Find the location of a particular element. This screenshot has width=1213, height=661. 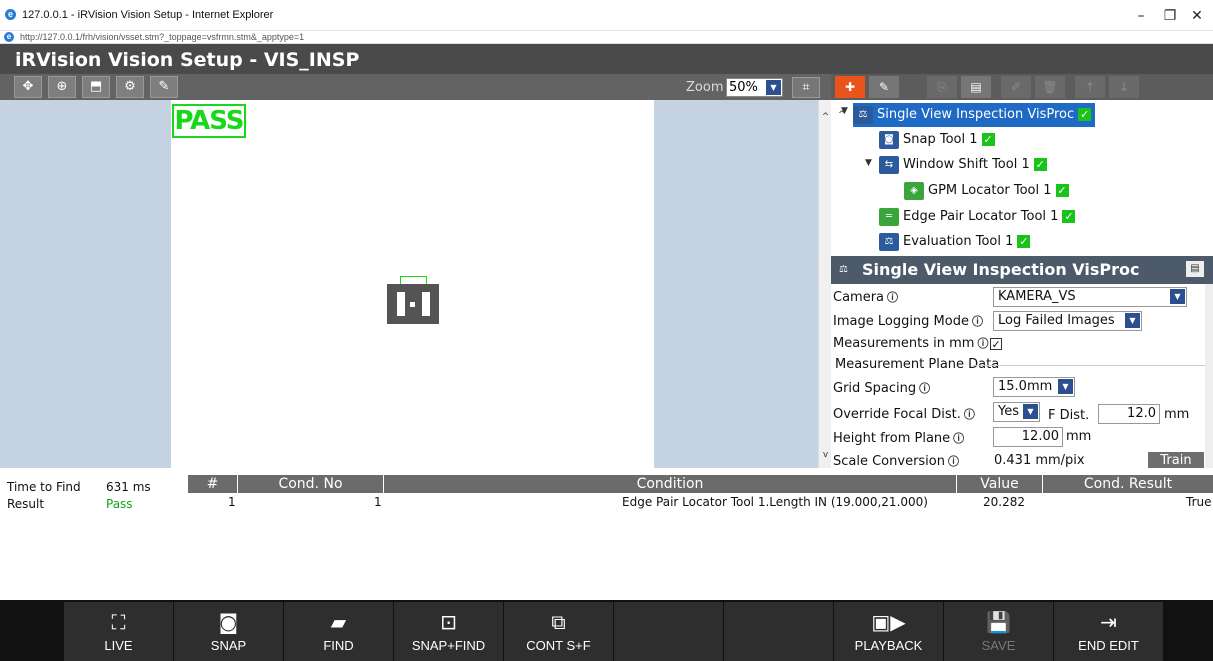

tree-item-edge-pair: ═ Edge Pair Locator Tool 1 ✓ is located at coordinates (977, 217).